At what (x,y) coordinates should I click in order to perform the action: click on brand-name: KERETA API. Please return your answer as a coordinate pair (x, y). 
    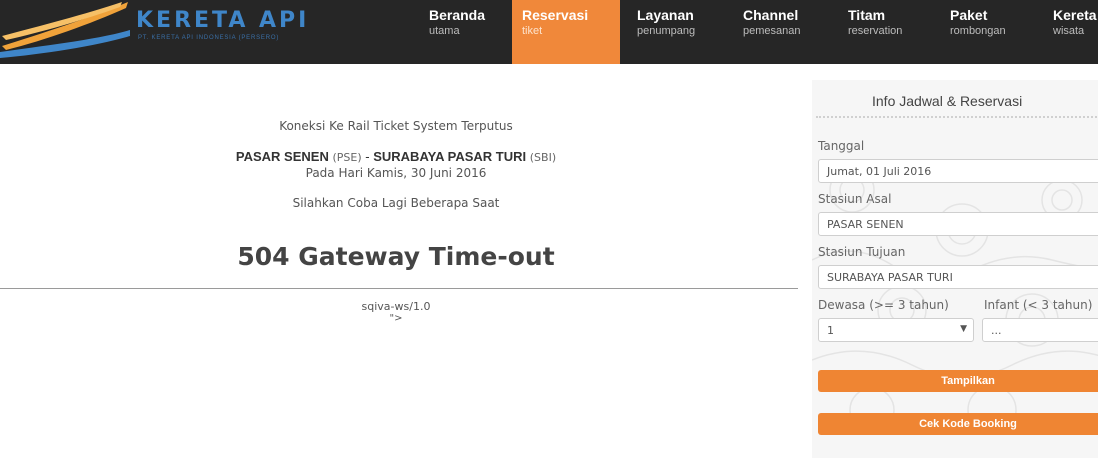
    Looking at the image, I should click on (223, 20).